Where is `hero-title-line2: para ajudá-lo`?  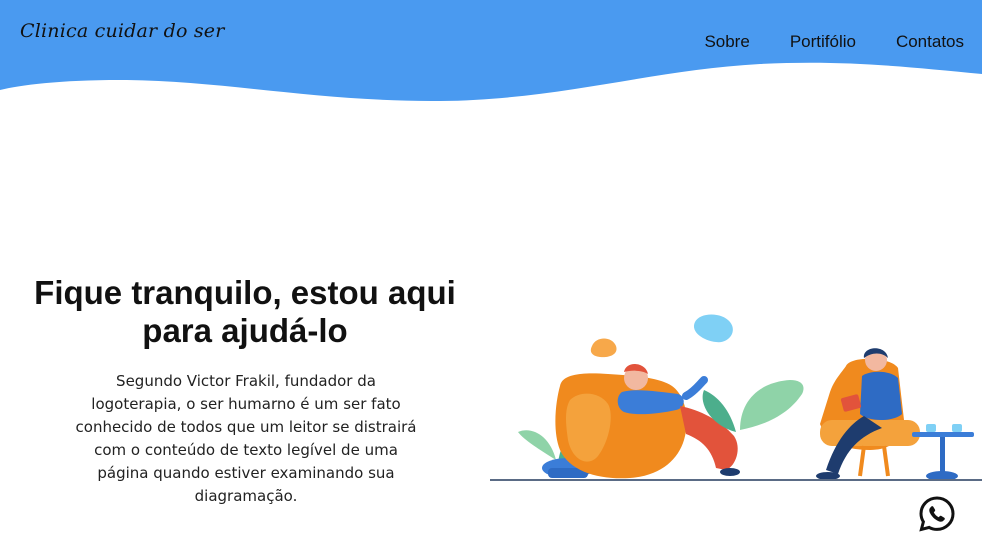
hero-title-line2: para ajudá-lo is located at coordinates (245, 330).